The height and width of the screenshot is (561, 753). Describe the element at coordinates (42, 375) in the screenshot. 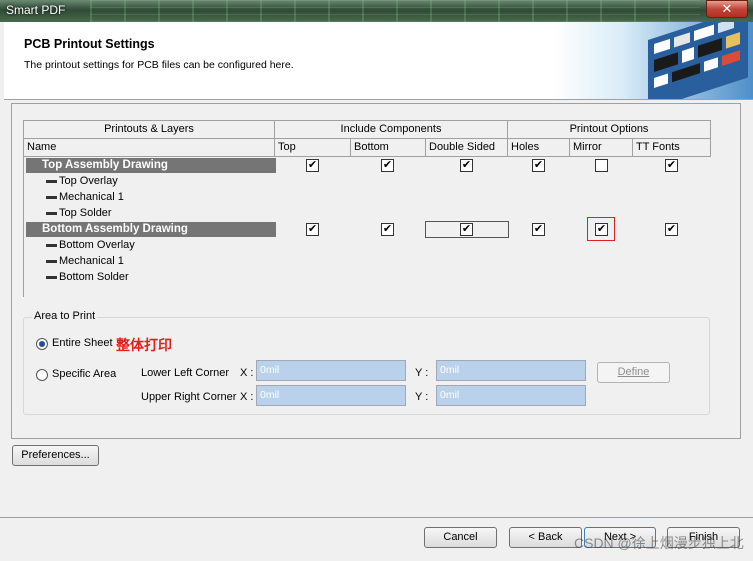

I see `specific-area-radio` at that location.